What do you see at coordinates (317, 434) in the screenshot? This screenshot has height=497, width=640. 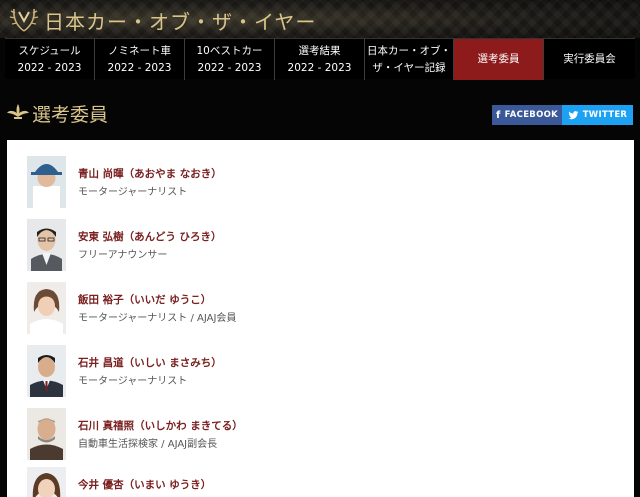 I see `list-item: 石川 真禧照（いしかわ まきてる） 自動車生活探検家 / AJAJ副会長` at bounding box center [317, 434].